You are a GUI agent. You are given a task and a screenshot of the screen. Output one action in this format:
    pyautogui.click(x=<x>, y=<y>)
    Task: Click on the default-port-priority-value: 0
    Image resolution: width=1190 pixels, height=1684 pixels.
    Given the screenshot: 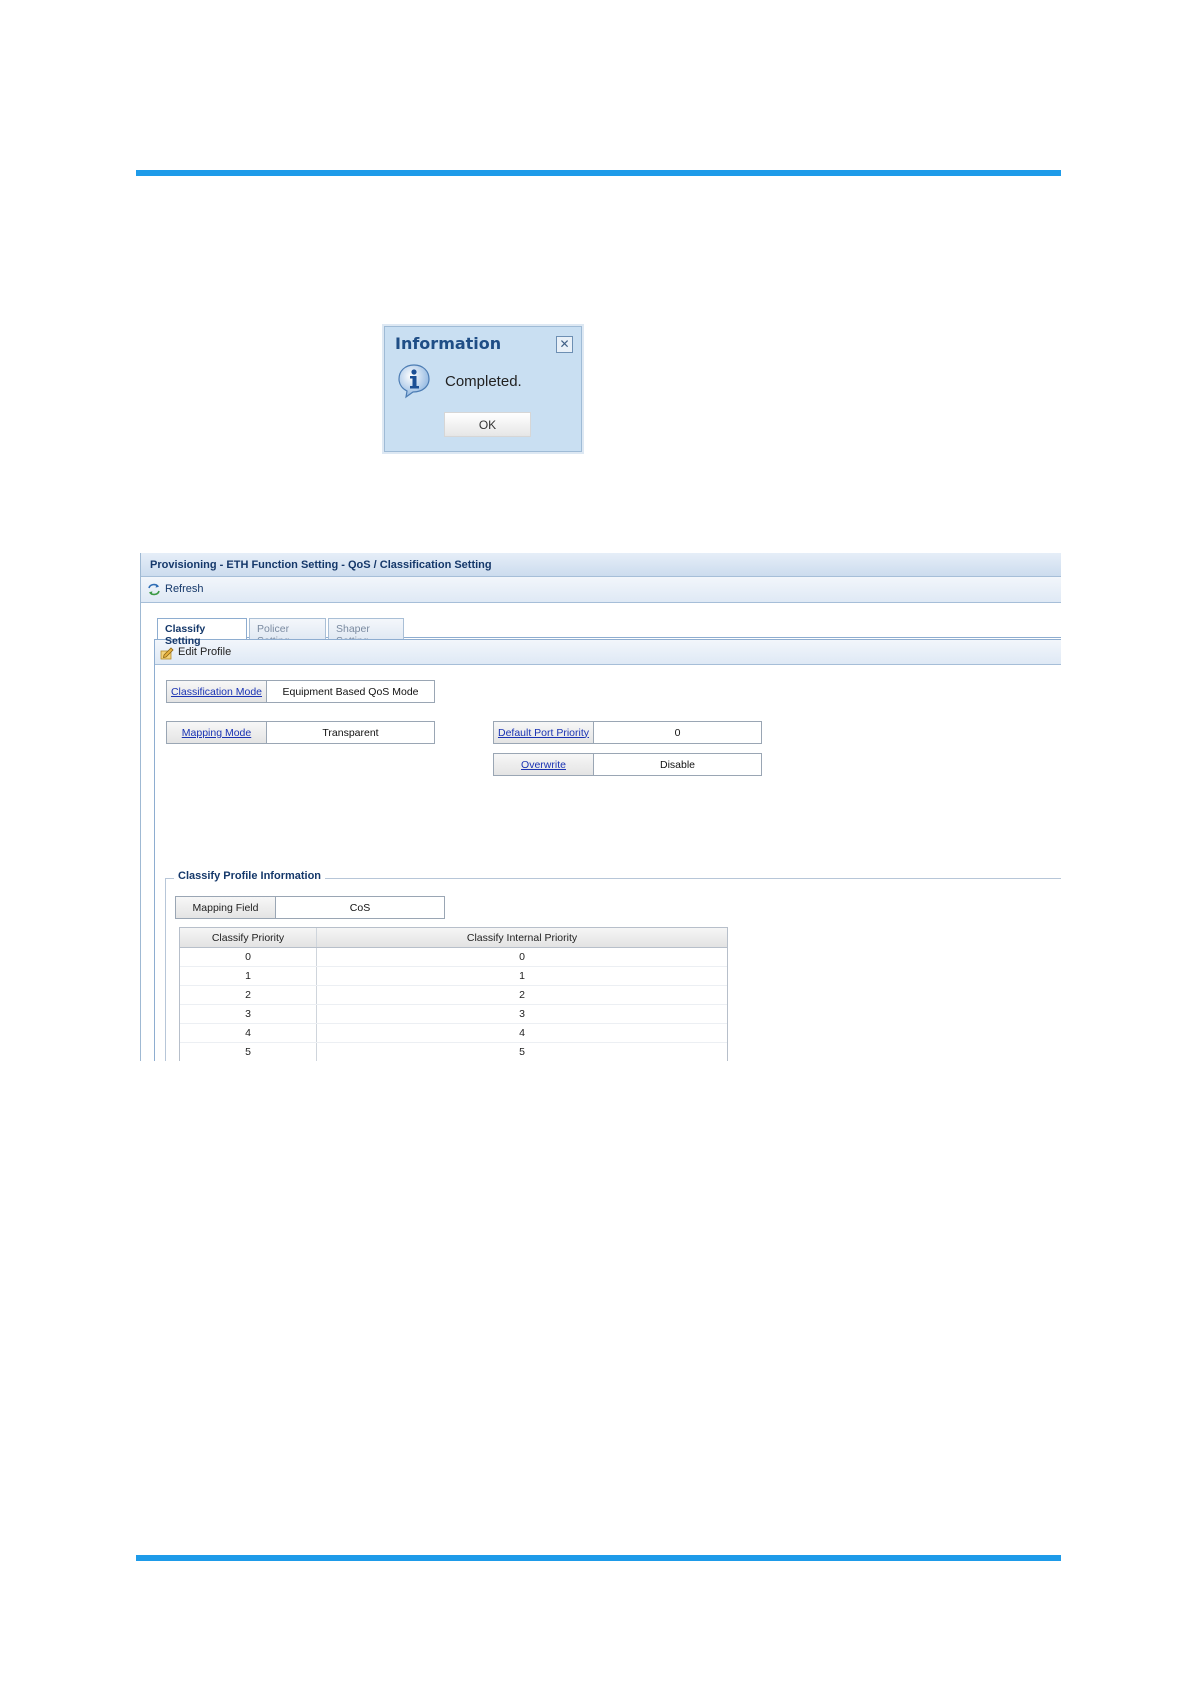 What is the action you would take?
    pyautogui.click(x=677, y=732)
    